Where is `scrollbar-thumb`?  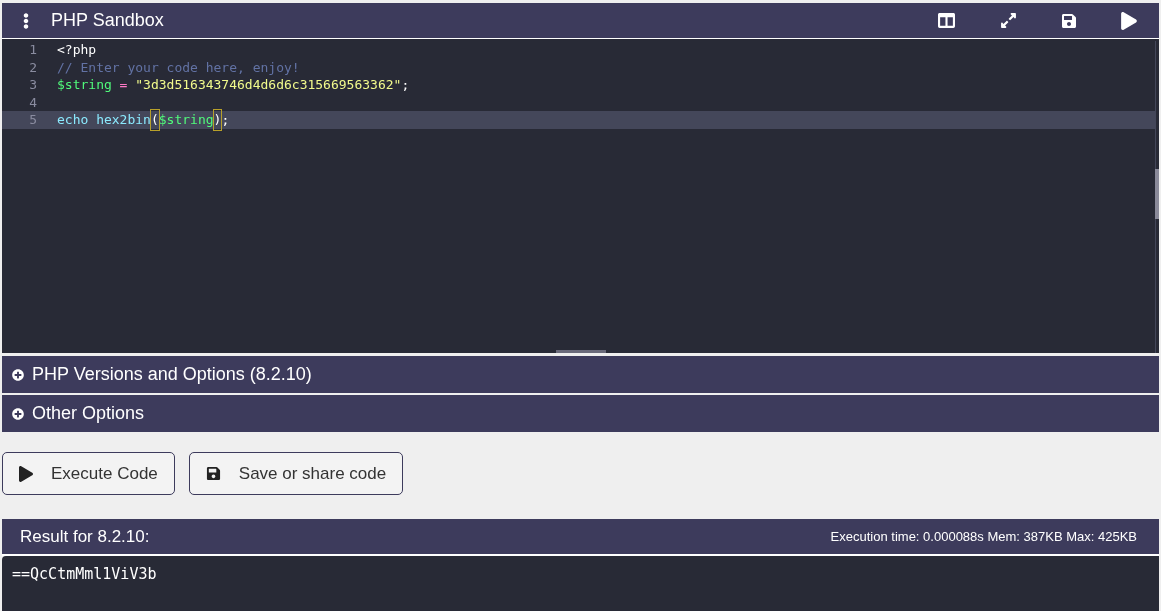 scrollbar-thumb is located at coordinates (1157, 194).